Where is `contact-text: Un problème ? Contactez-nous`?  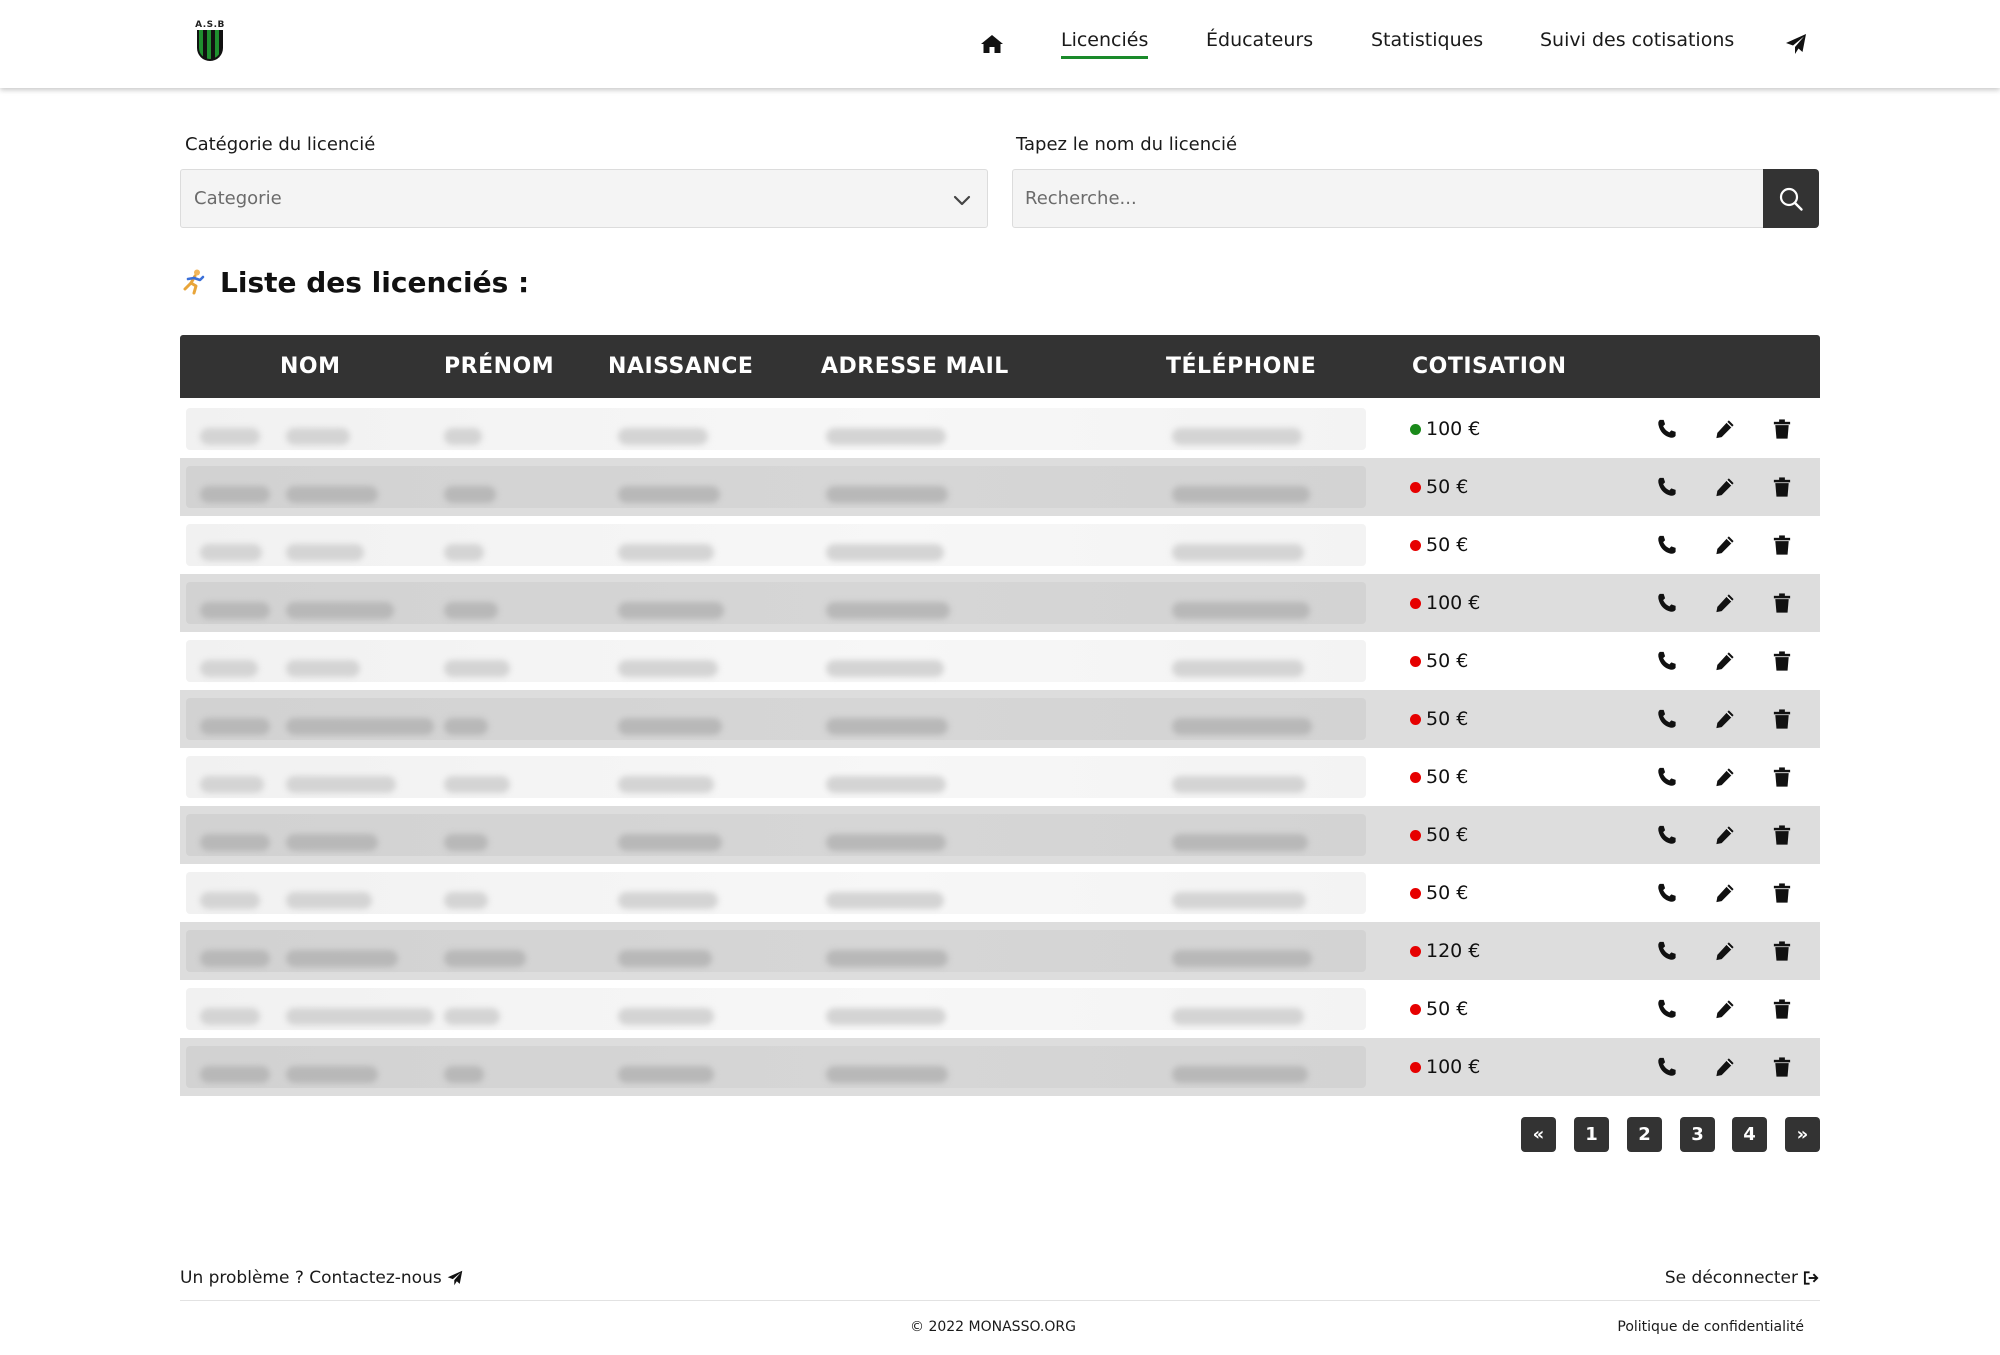
contact-text: Un problème ? Contactez-nous is located at coordinates (311, 1278).